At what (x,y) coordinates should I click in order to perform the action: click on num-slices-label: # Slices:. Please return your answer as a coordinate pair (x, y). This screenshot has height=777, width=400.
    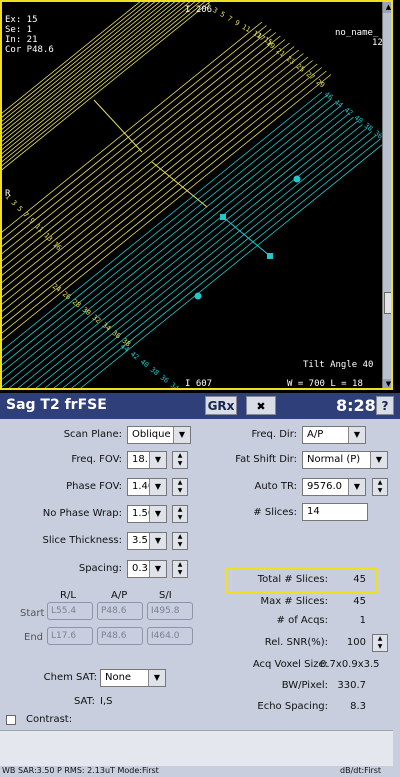
    Looking at the image, I should click on (275, 512).